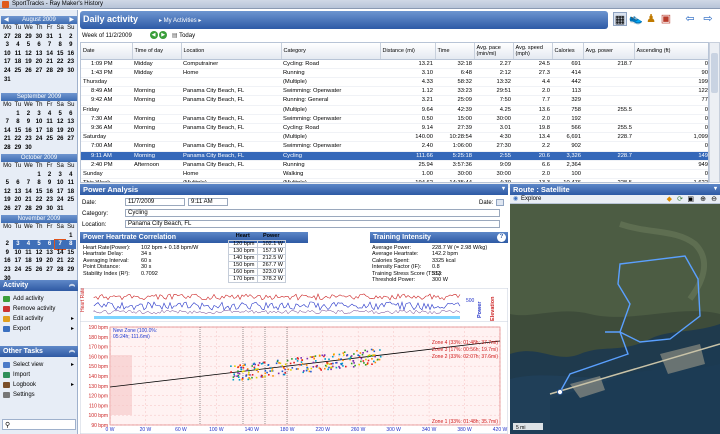 This screenshot has height=434, width=720. What do you see at coordinates (714, 199) in the screenshot?
I see `zoom-out-icon: ⊖` at bounding box center [714, 199].